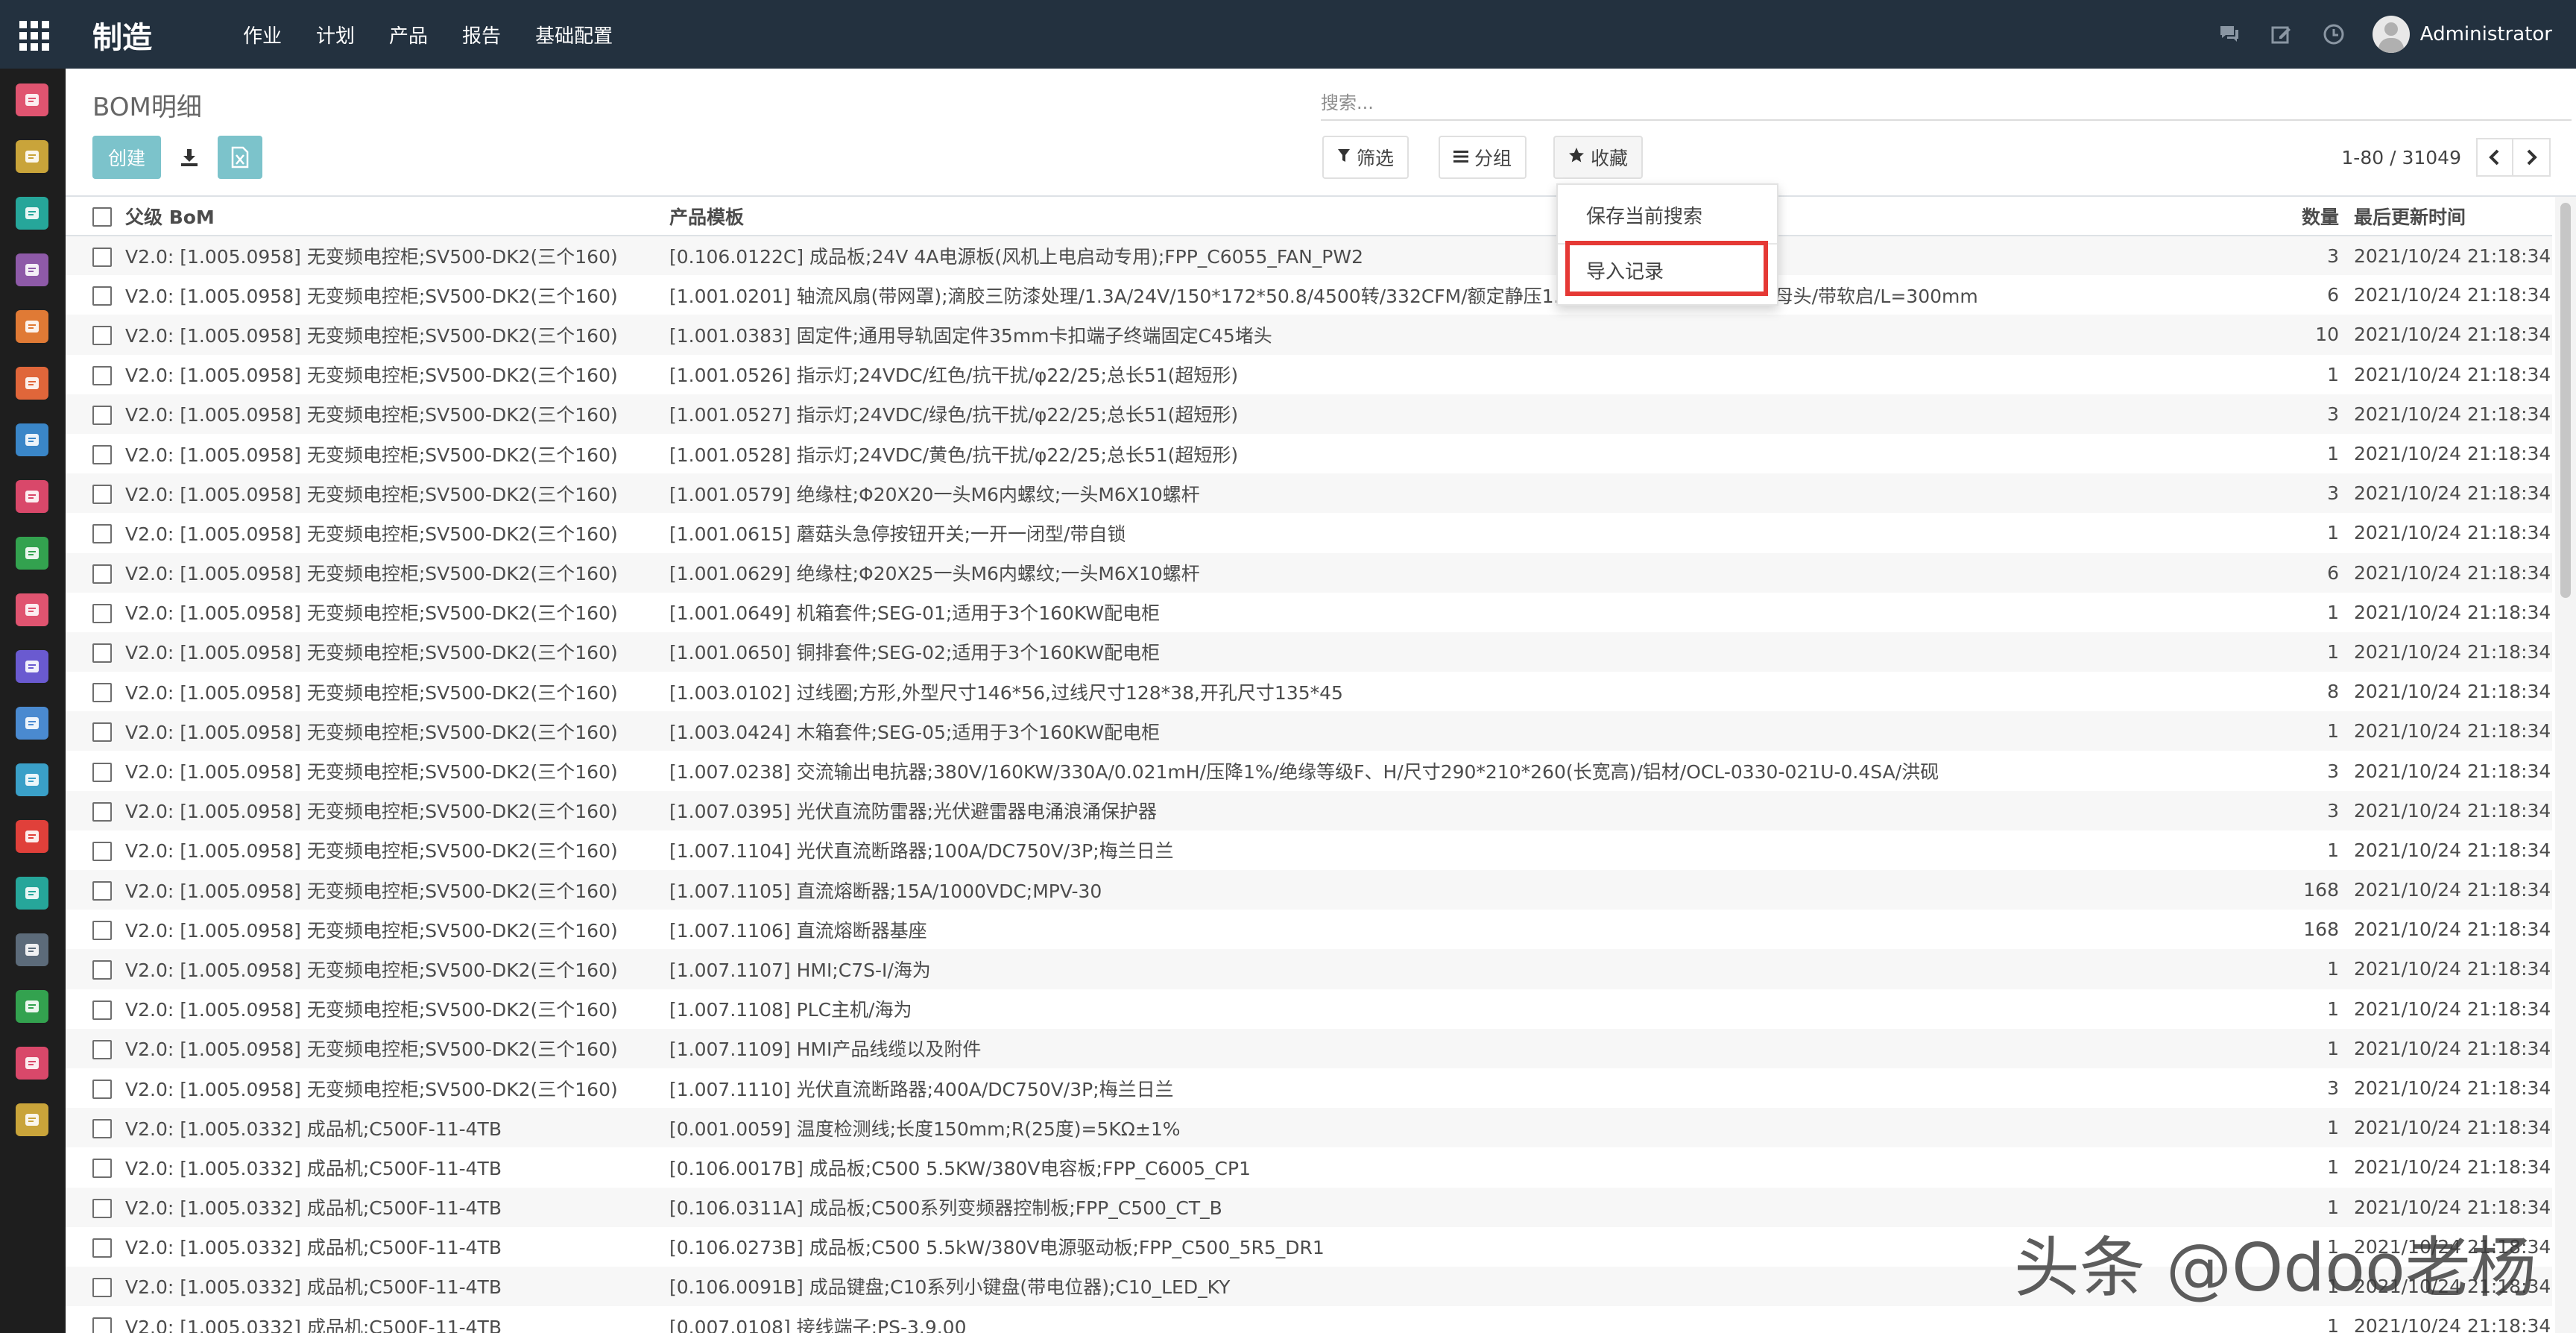 The width and height of the screenshot is (2576, 1333). What do you see at coordinates (2280, 295) in the screenshot?
I see `cell-quantity: 6` at bounding box center [2280, 295].